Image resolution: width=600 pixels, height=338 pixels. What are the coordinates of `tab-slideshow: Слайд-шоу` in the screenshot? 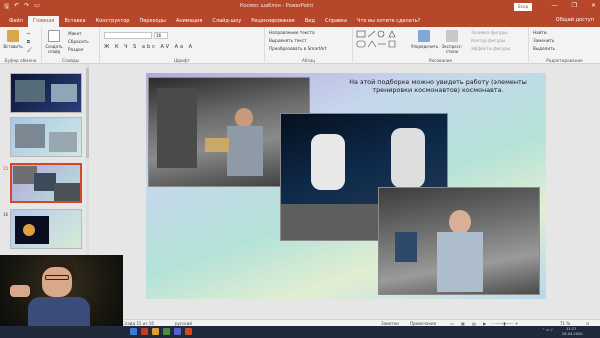 It's located at (226, 22).